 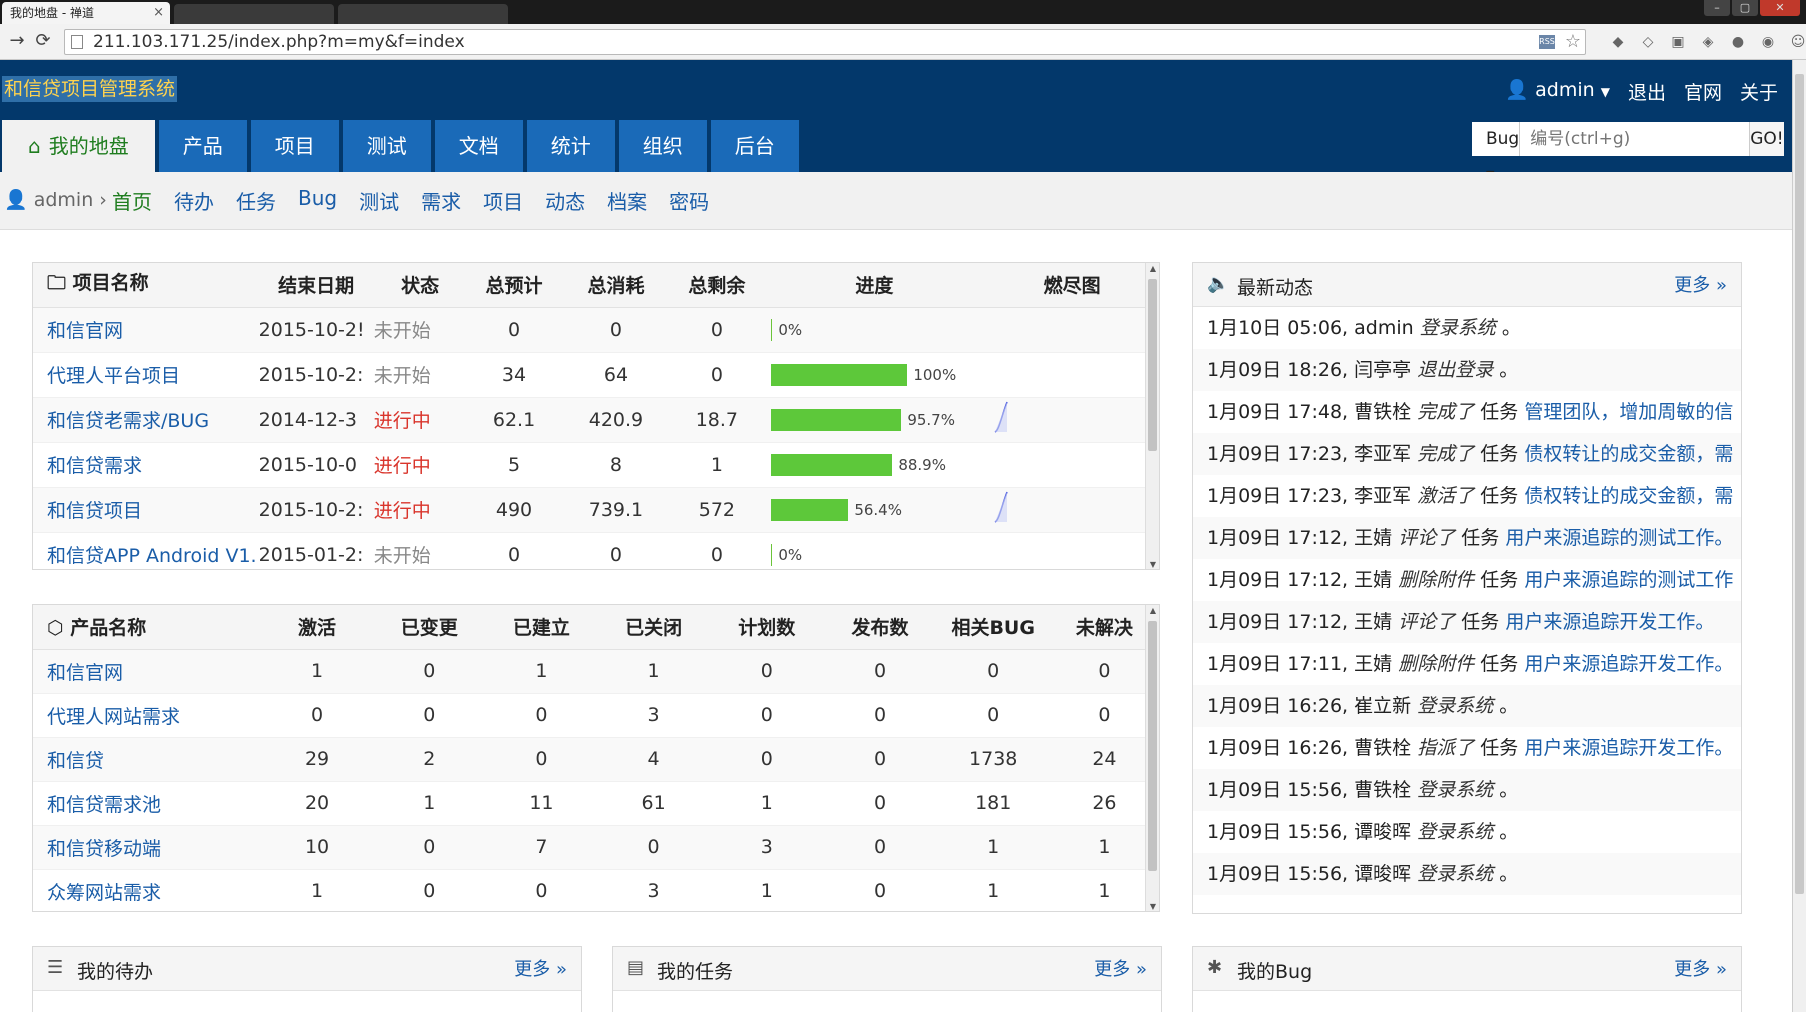 What do you see at coordinates (1799, 484) in the screenshot?
I see `page-scroll-thumb` at bounding box center [1799, 484].